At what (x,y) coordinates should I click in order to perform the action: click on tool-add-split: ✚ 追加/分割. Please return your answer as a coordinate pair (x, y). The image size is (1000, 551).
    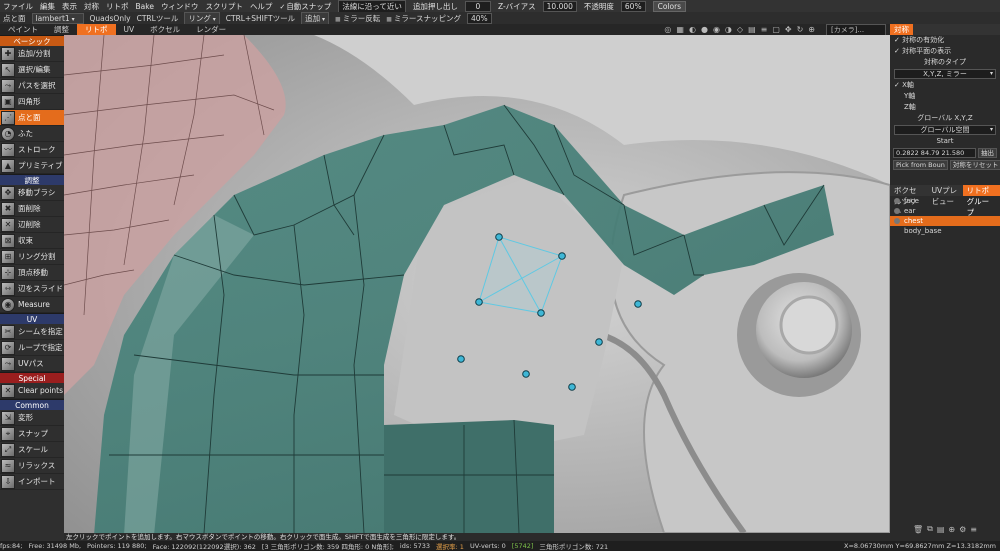
    Looking at the image, I should click on (32, 54).